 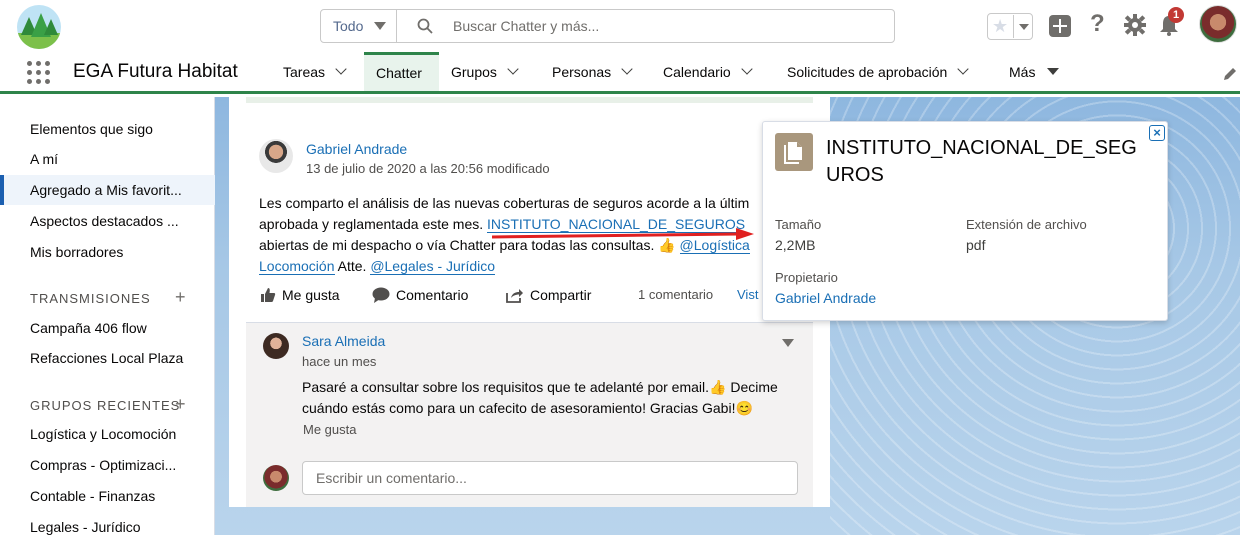 What do you see at coordinates (1026, 224) in the screenshot?
I see `extension-label: Extensión de archivo` at bounding box center [1026, 224].